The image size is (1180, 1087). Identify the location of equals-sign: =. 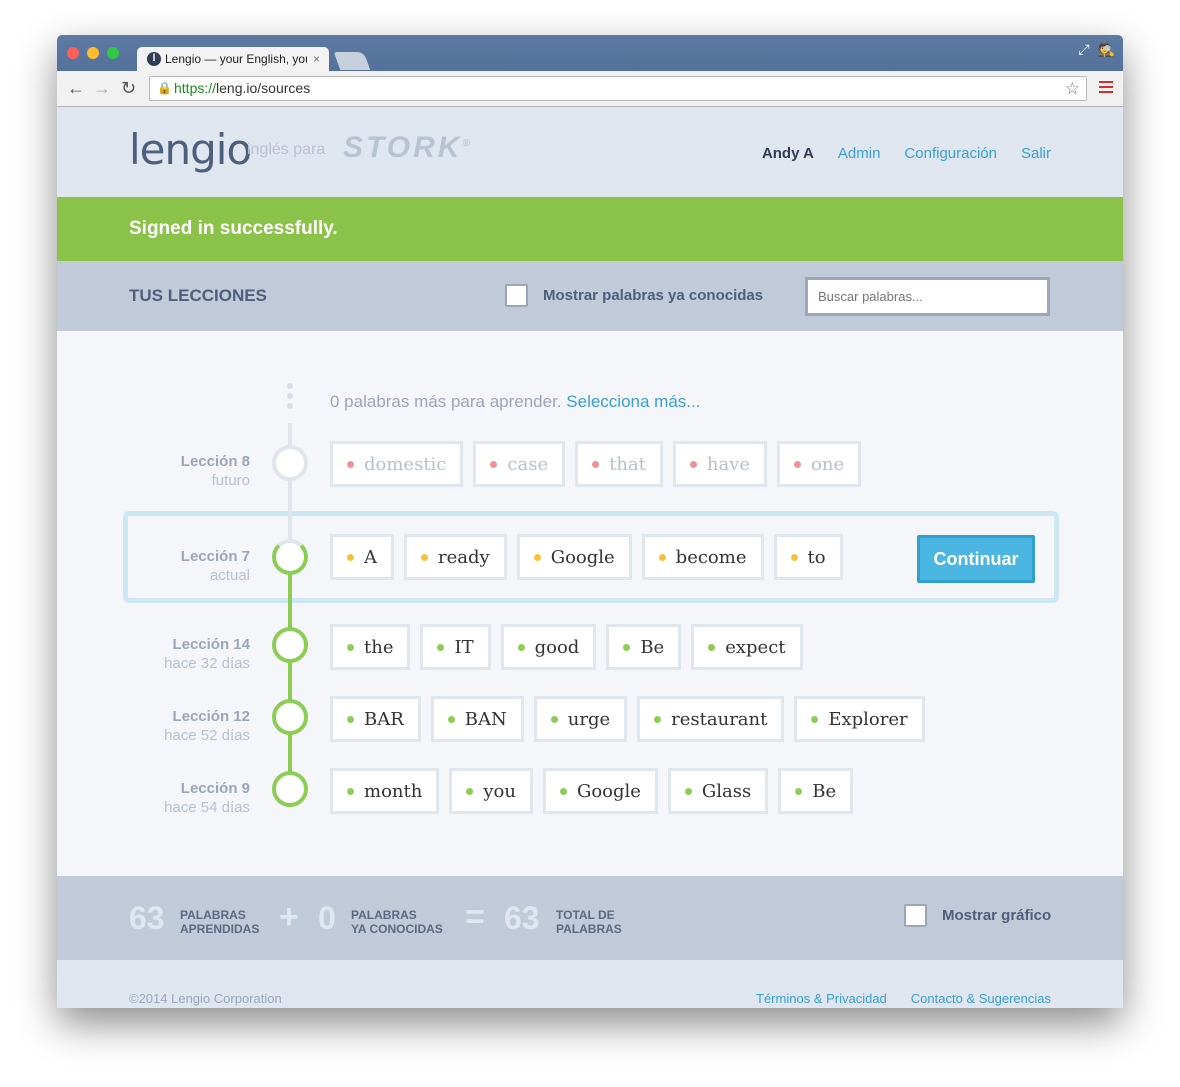
(475, 917).